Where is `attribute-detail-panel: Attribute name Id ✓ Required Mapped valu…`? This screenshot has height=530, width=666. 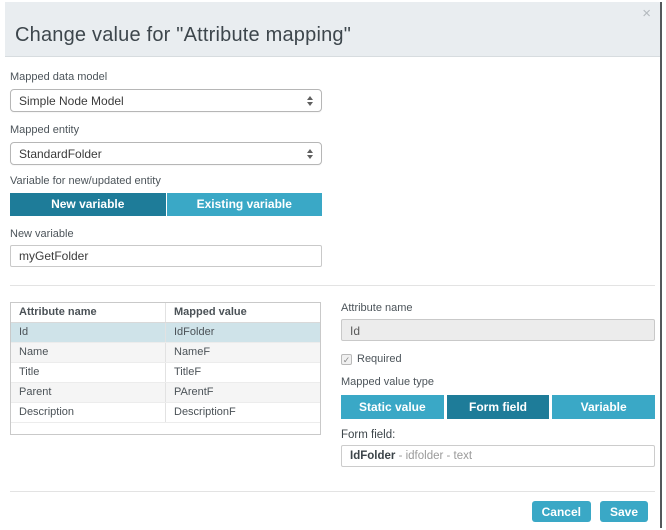
attribute-detail-panel: Attribute name Id ✓ Required Mapped valu… is located at coordinates (498, 384).